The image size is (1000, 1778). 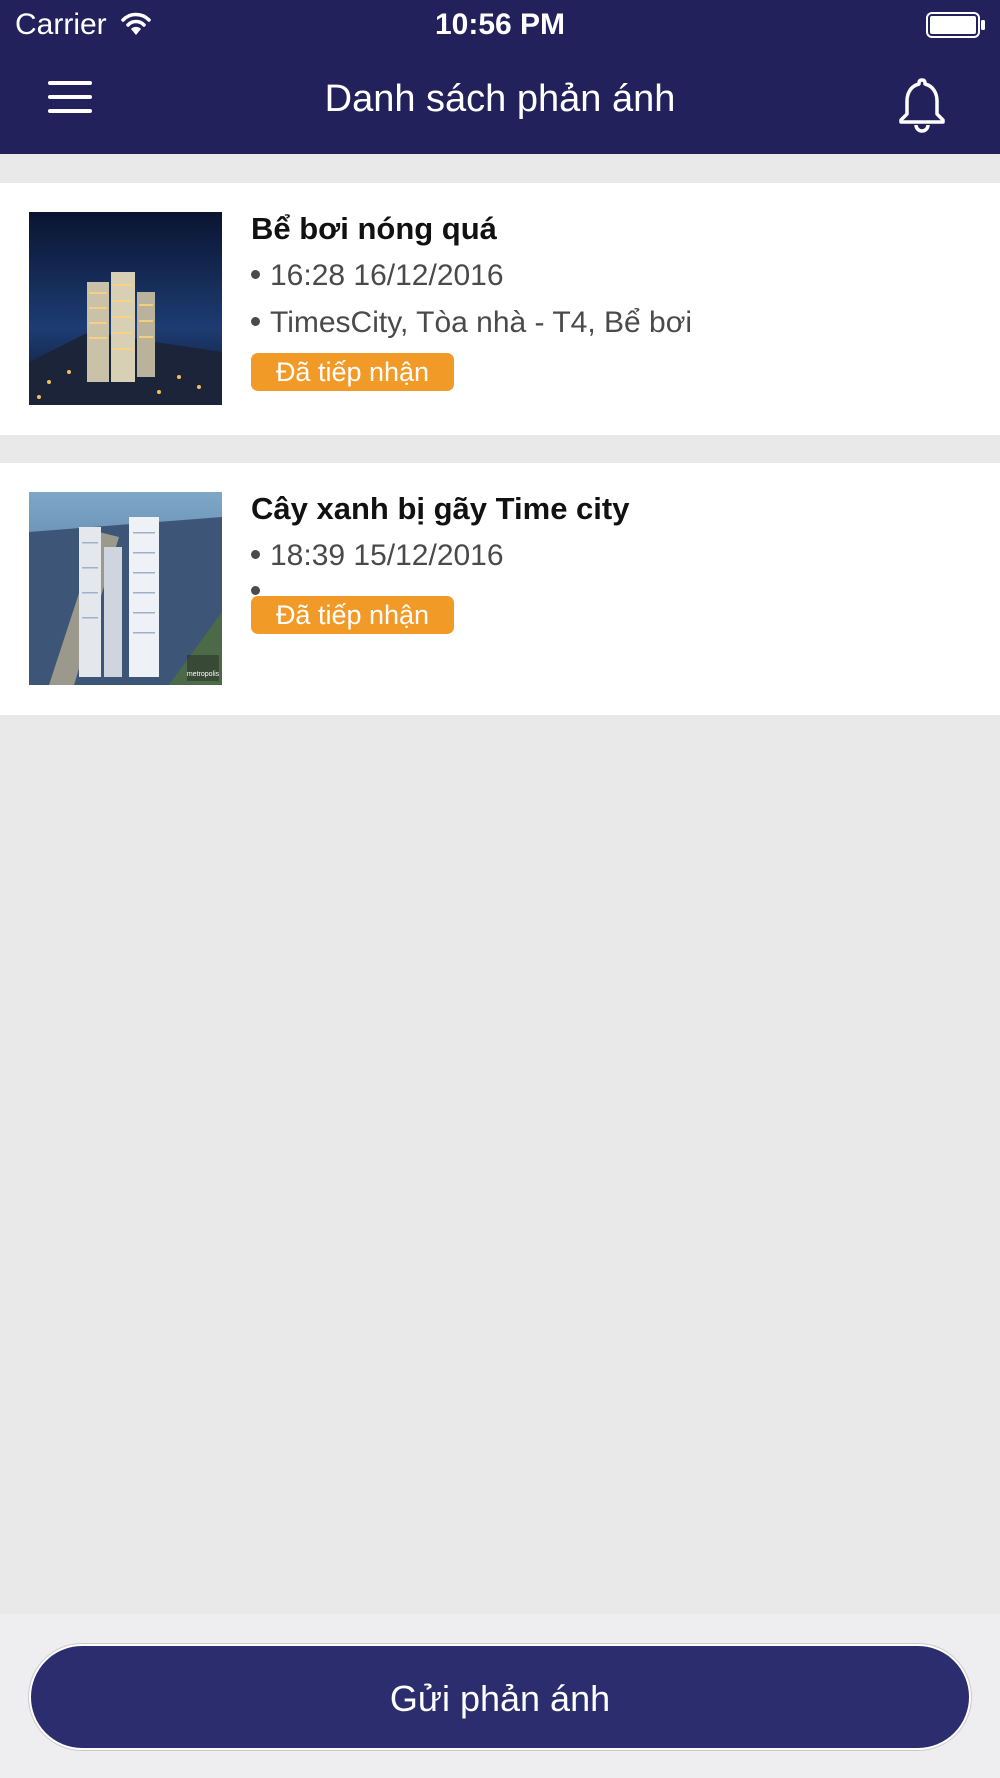 I want to click on status-bar: Carrier 10:56 PM, so click(x=500, y=25).